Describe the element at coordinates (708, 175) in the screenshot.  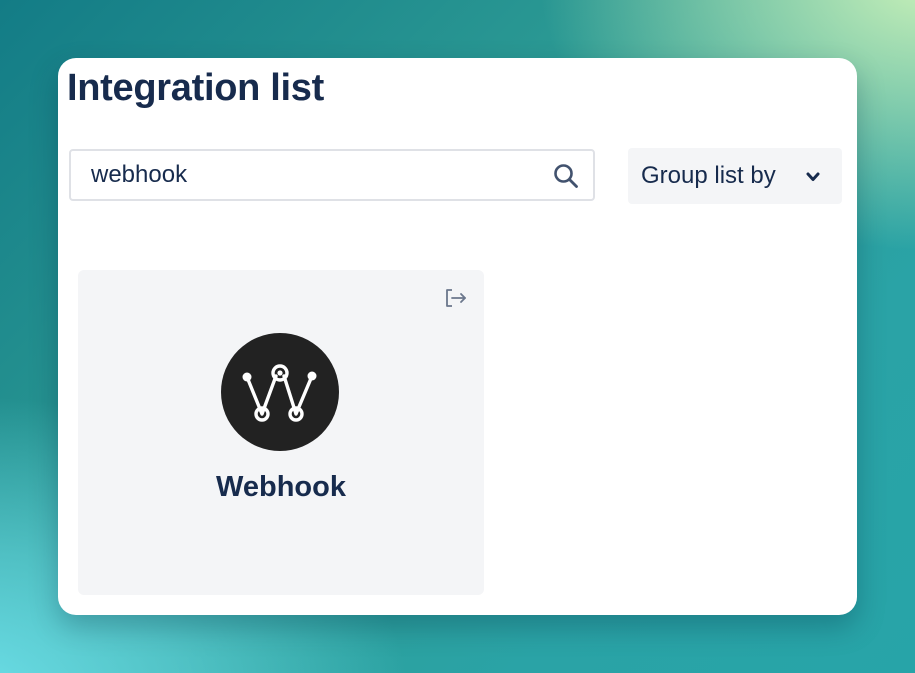
I see `group-list-by-label: Group list by` at that location.